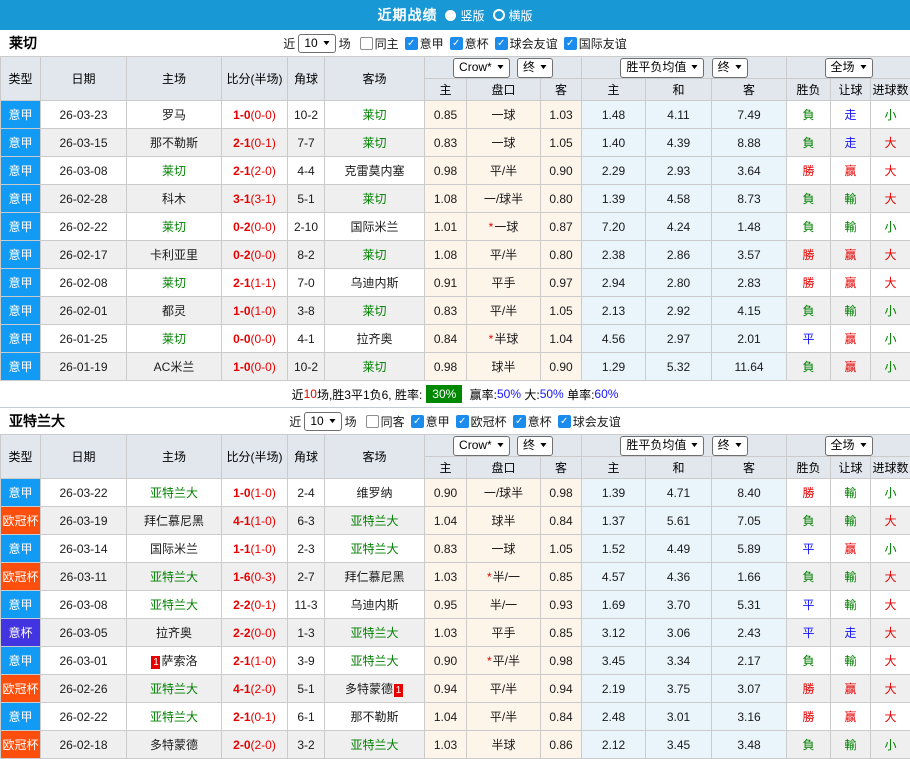 This screenshot has width=910, height=759. I want to click on radio-option-vertical: 竖版, so click(464, 15).